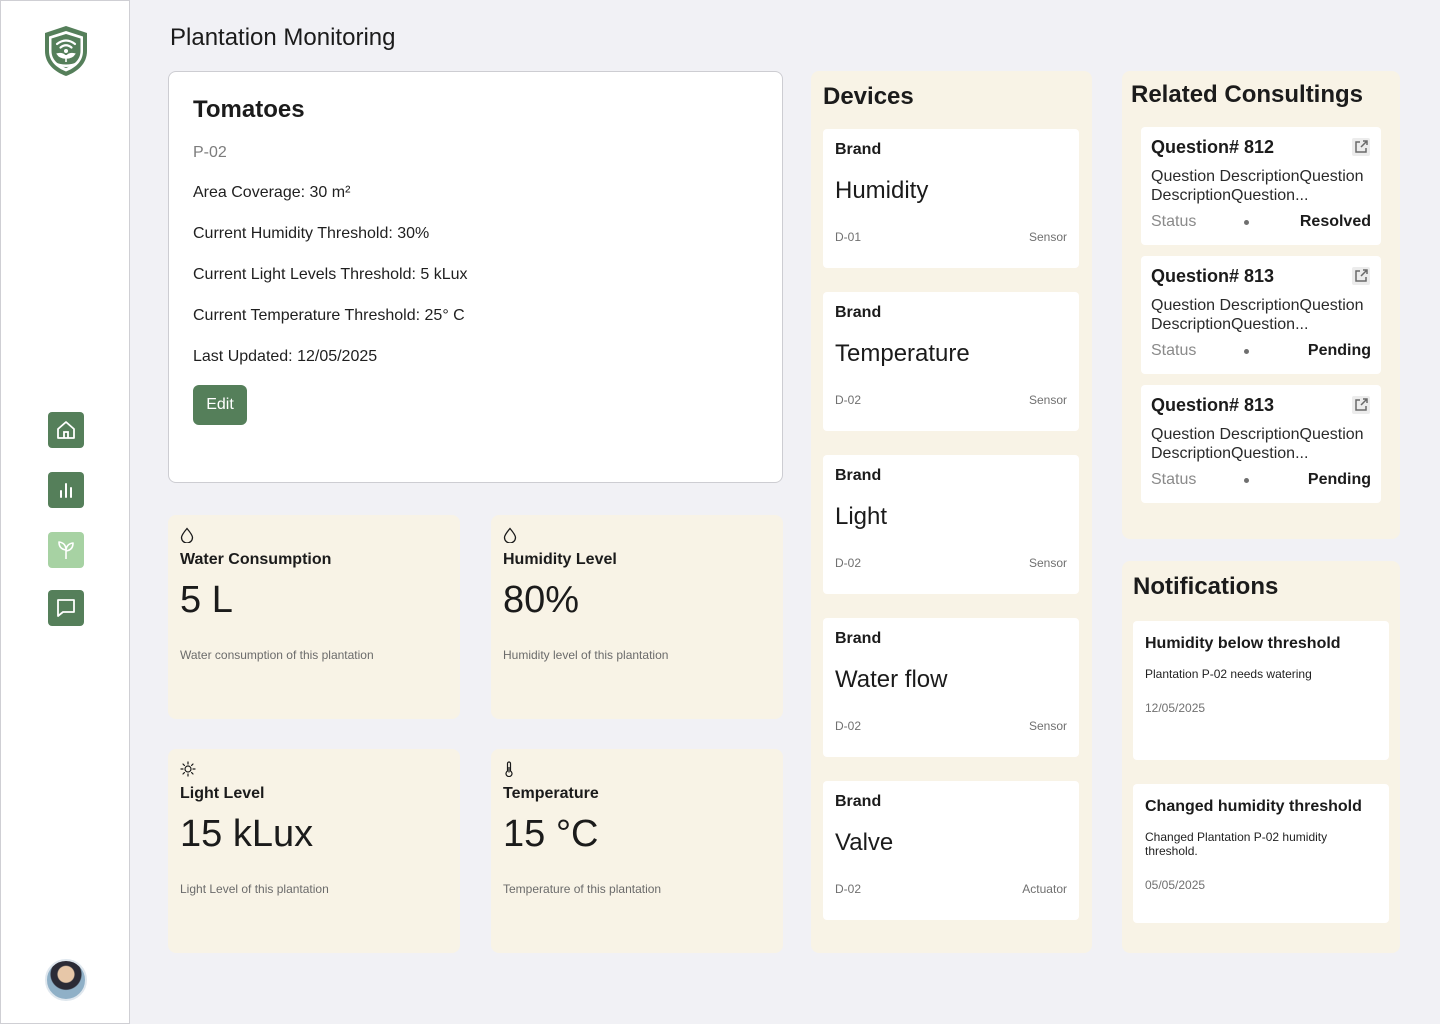 Image resolution: width=1440 pixels, height=1024 pixels. I want to click on nav-analytics-button, so click(66, 490).